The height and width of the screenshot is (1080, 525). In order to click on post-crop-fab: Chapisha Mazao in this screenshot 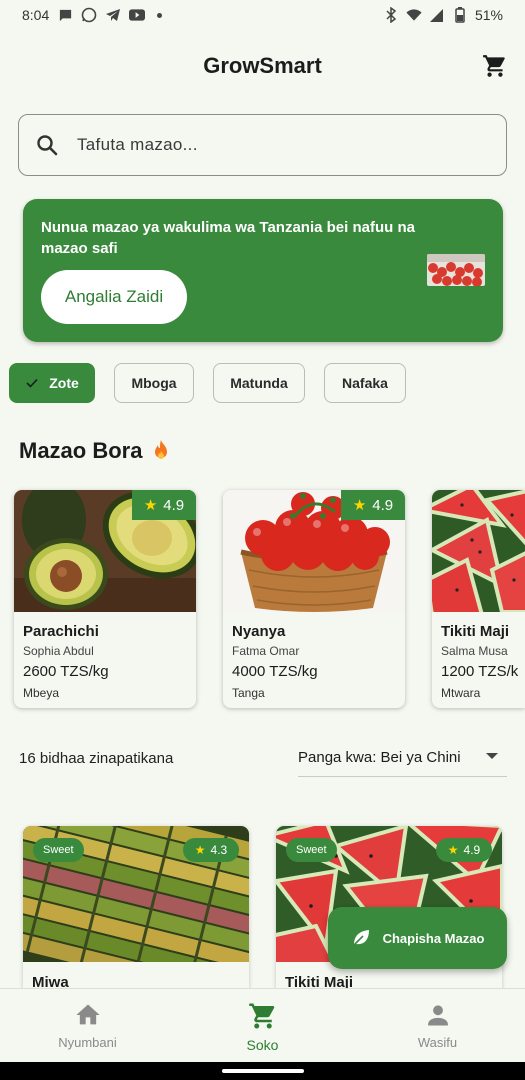, I will do `click(417, 938)`.